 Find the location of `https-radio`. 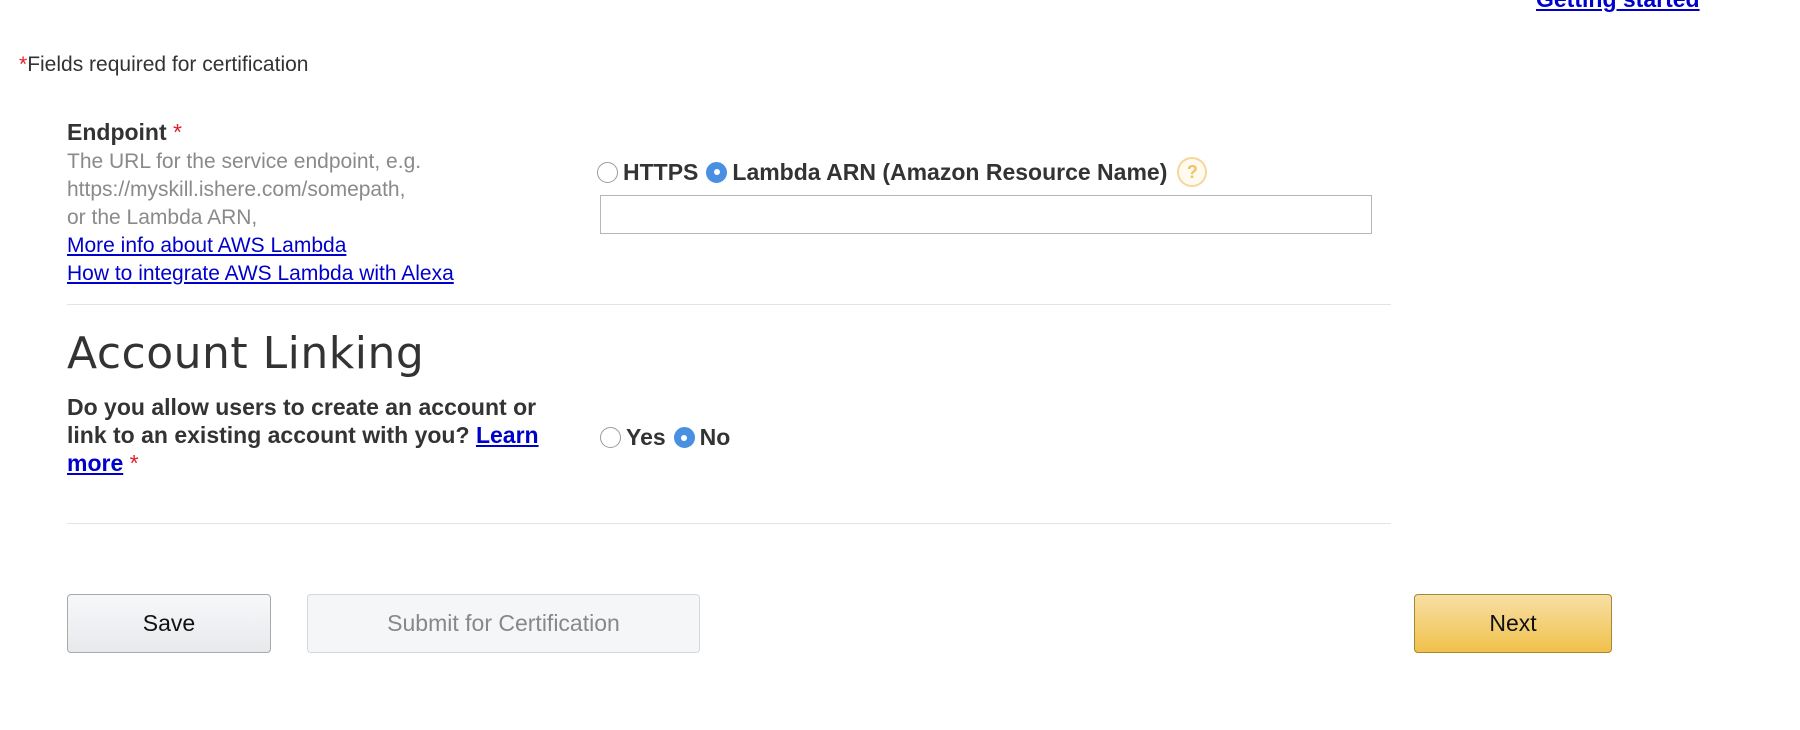

https-radio is located at coordinates (607, 172).